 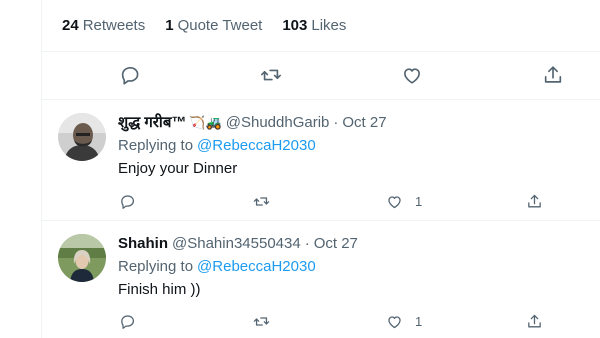 What do you see at coordinates (220, 25) in the screenshot?
I see `quote-tweets-label: Quote Tweet` at bounding box center [220, 25].